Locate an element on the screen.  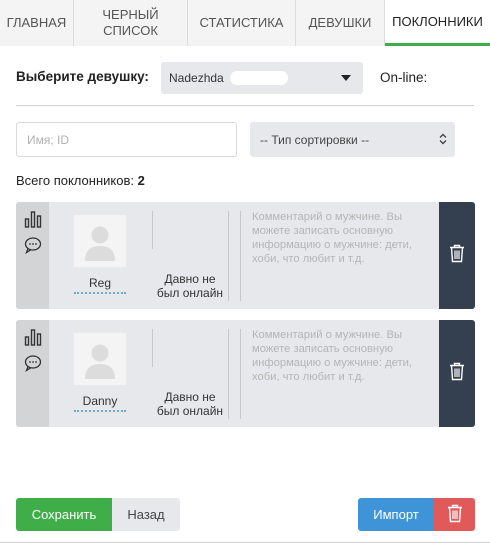
redacted-surname is located at coordinates (258, 78).